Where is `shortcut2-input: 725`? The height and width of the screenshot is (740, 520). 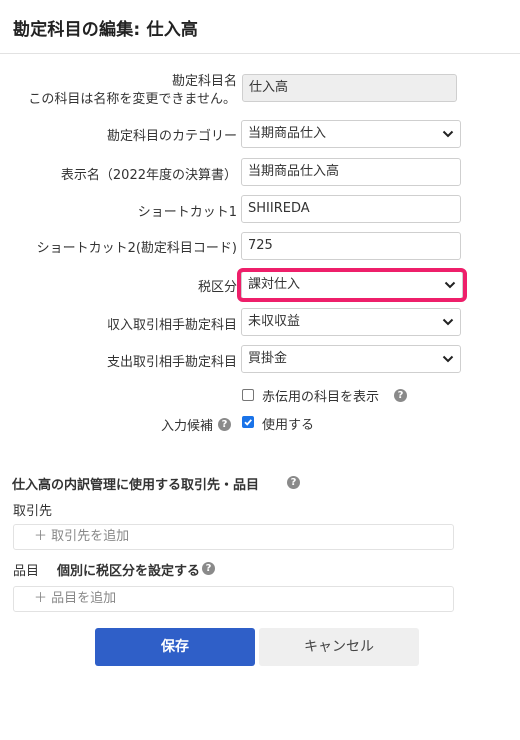 shortcut2-input: 725 is located at coordinates (351, 246).